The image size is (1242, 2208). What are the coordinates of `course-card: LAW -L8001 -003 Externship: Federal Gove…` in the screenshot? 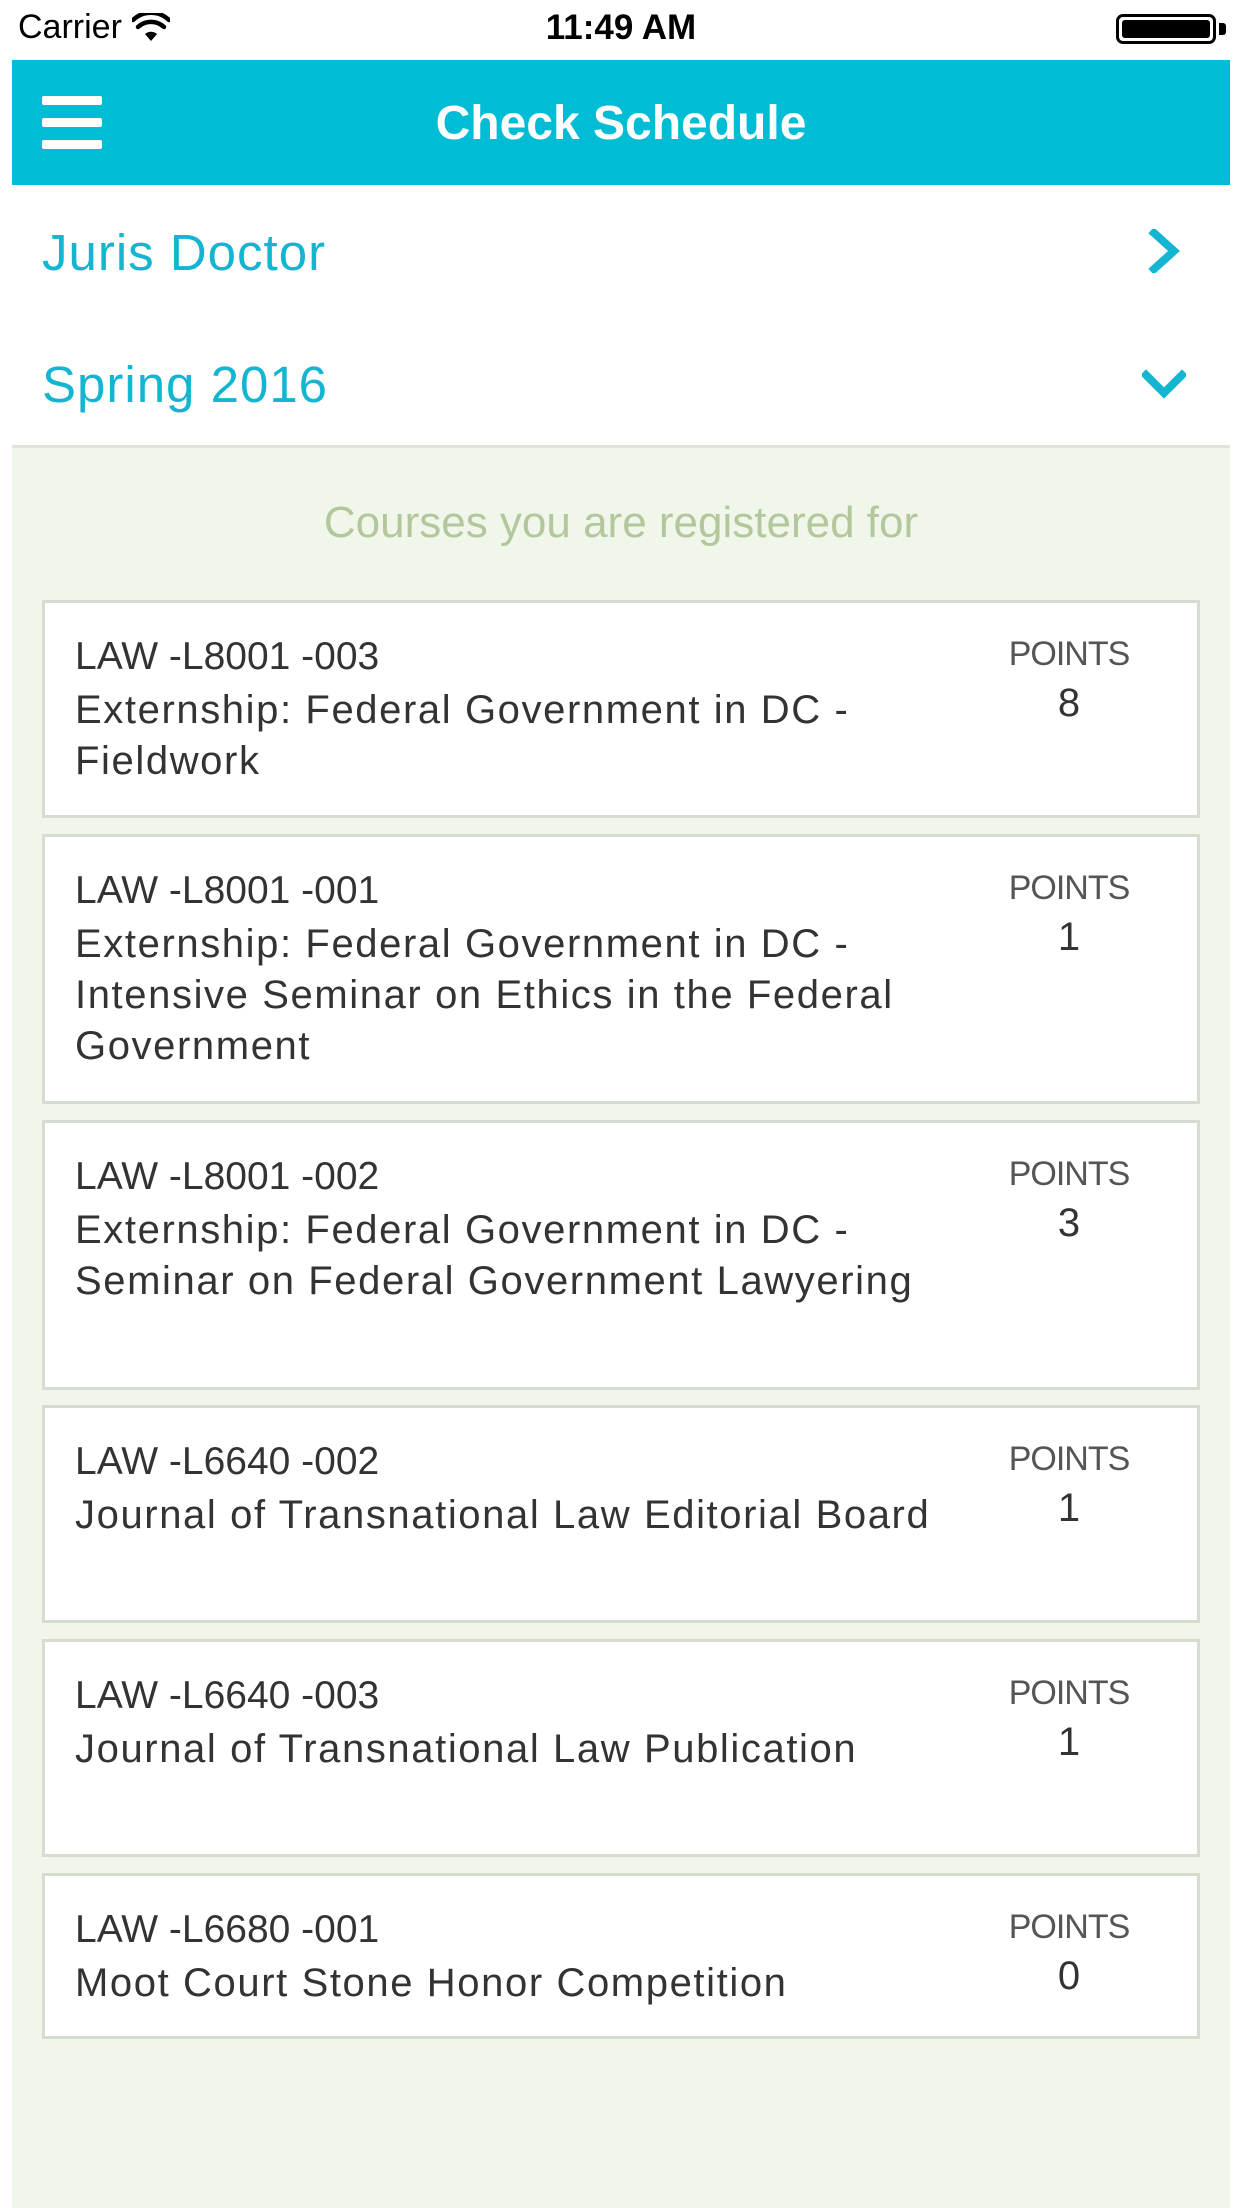 It's located at (621, 709).